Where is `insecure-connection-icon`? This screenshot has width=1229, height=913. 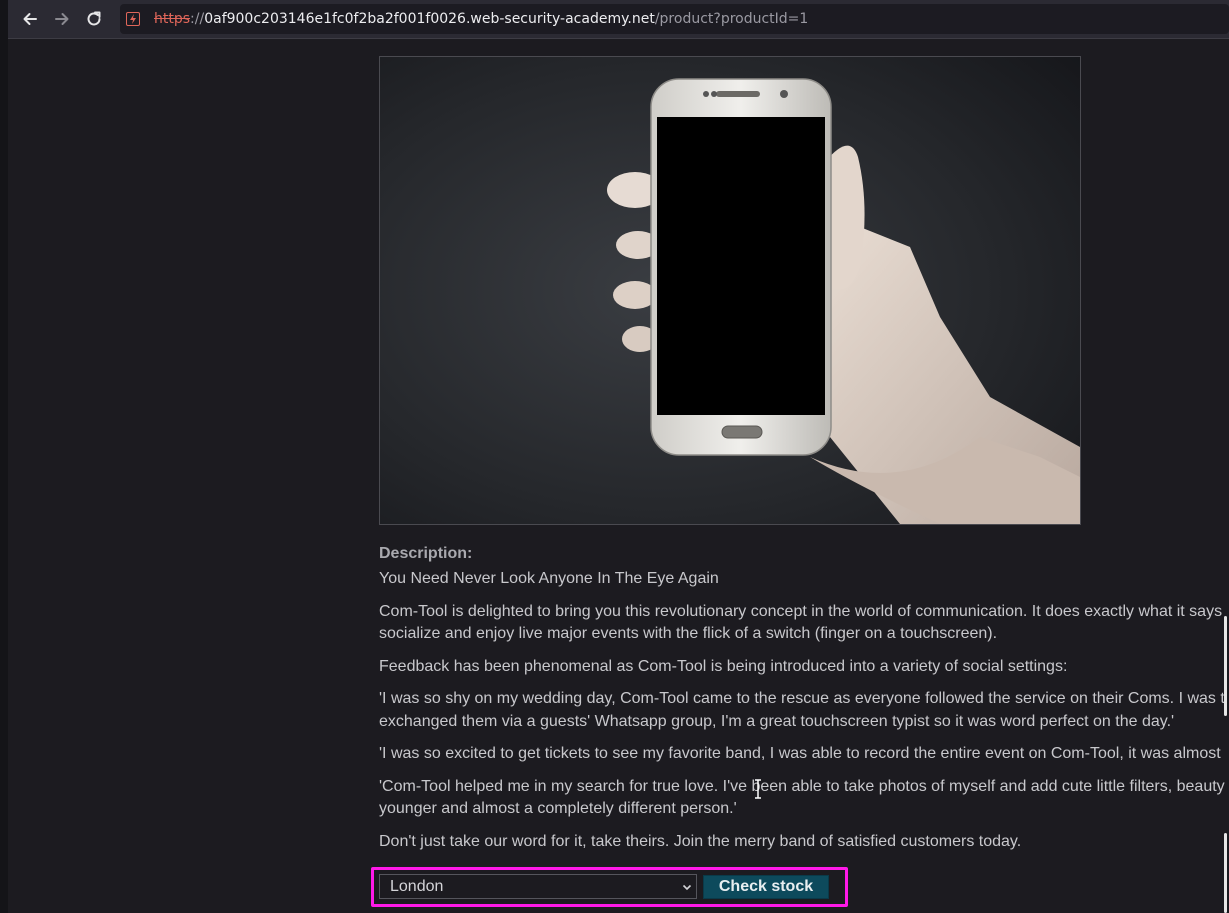 insecure-connection-icon is located at coordinates (133, 19).